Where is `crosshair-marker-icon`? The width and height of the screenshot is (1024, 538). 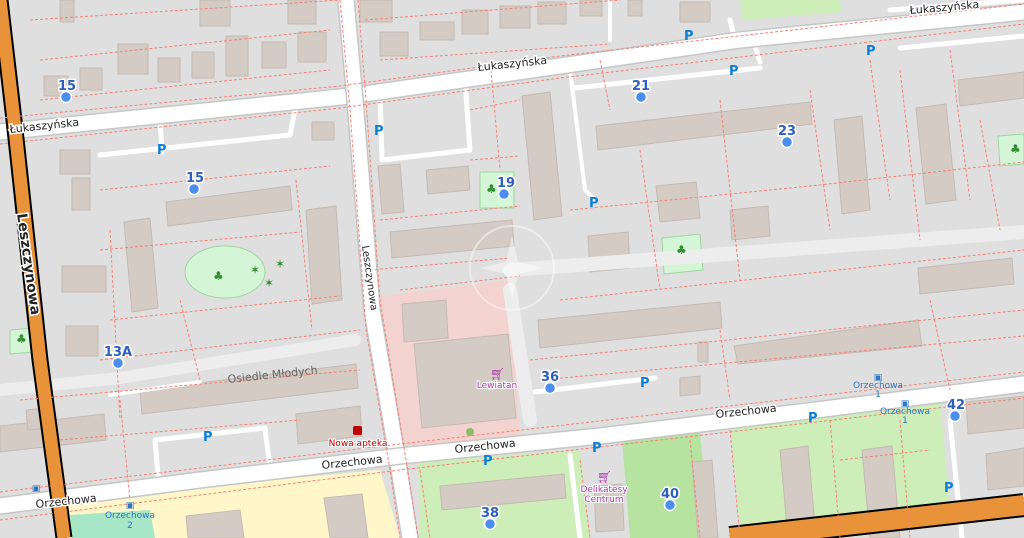
crosshair-marker-icon is located at coordinates (512, 268).